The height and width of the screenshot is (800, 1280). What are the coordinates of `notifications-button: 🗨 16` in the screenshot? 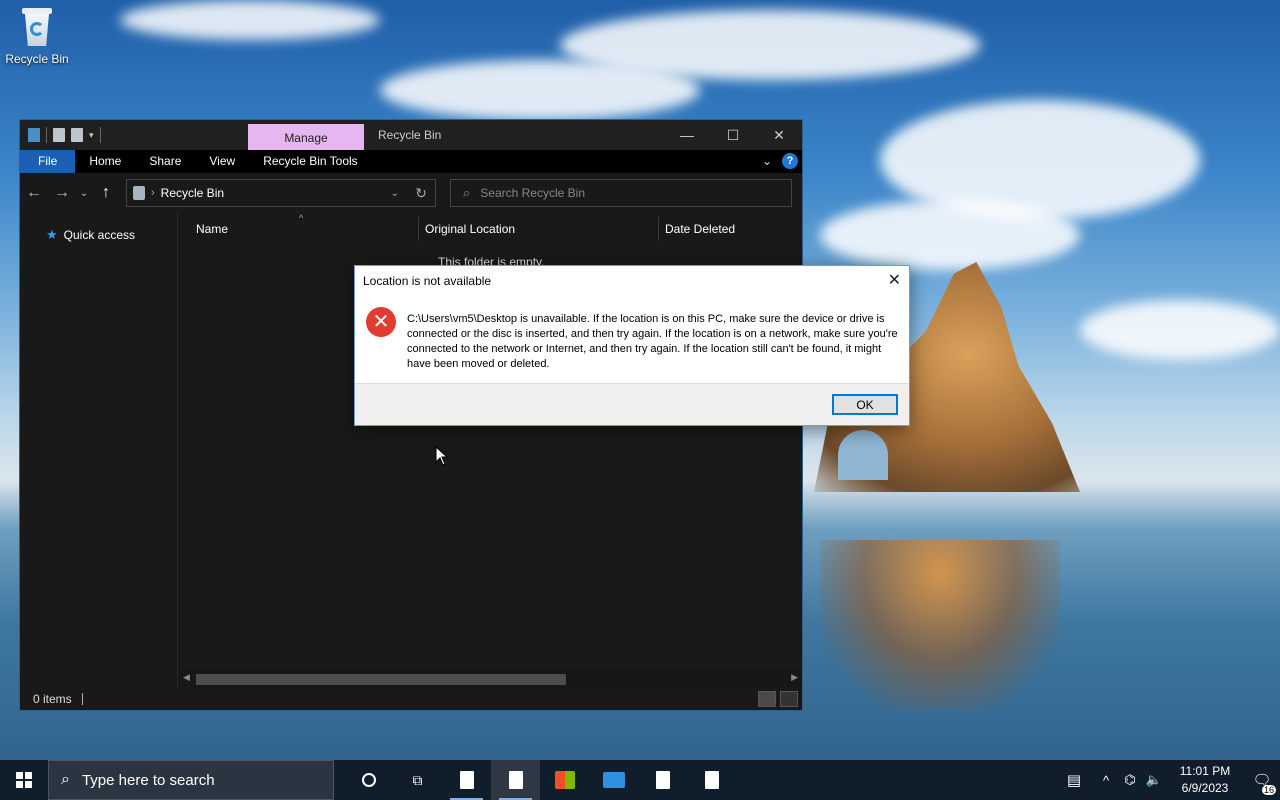 It's located at (1262, 783).